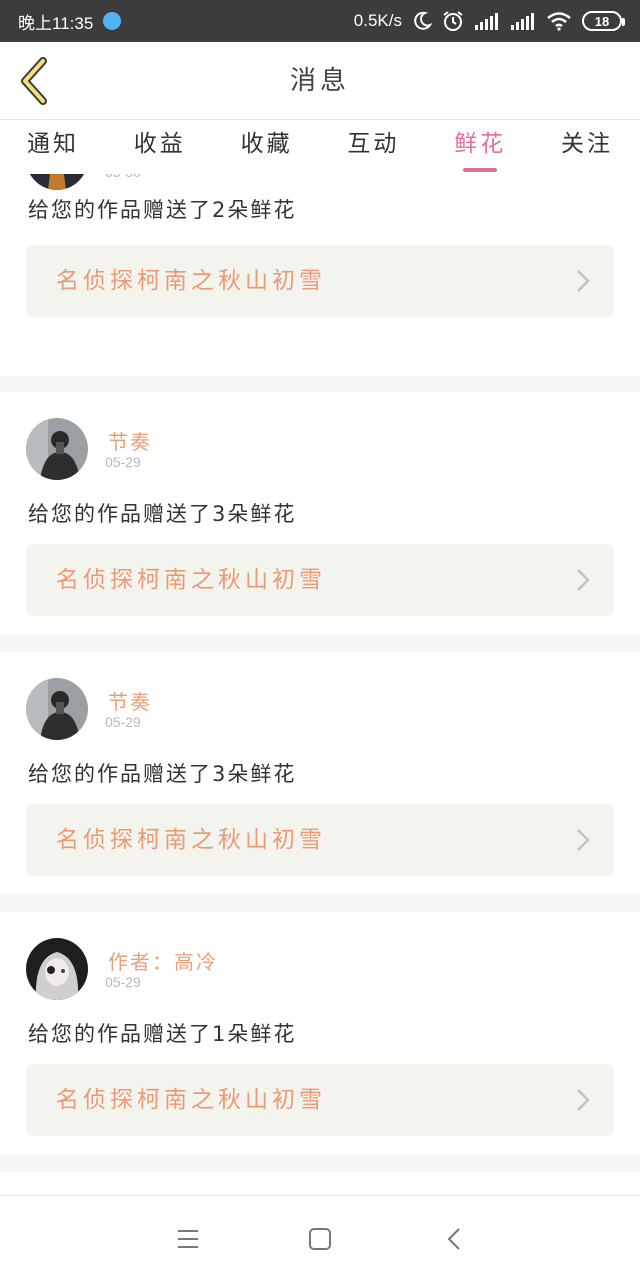 The width and height of the screenshot is (640, 1280). I want to click on tab-flowers: 鲜花, so click(480, 147).